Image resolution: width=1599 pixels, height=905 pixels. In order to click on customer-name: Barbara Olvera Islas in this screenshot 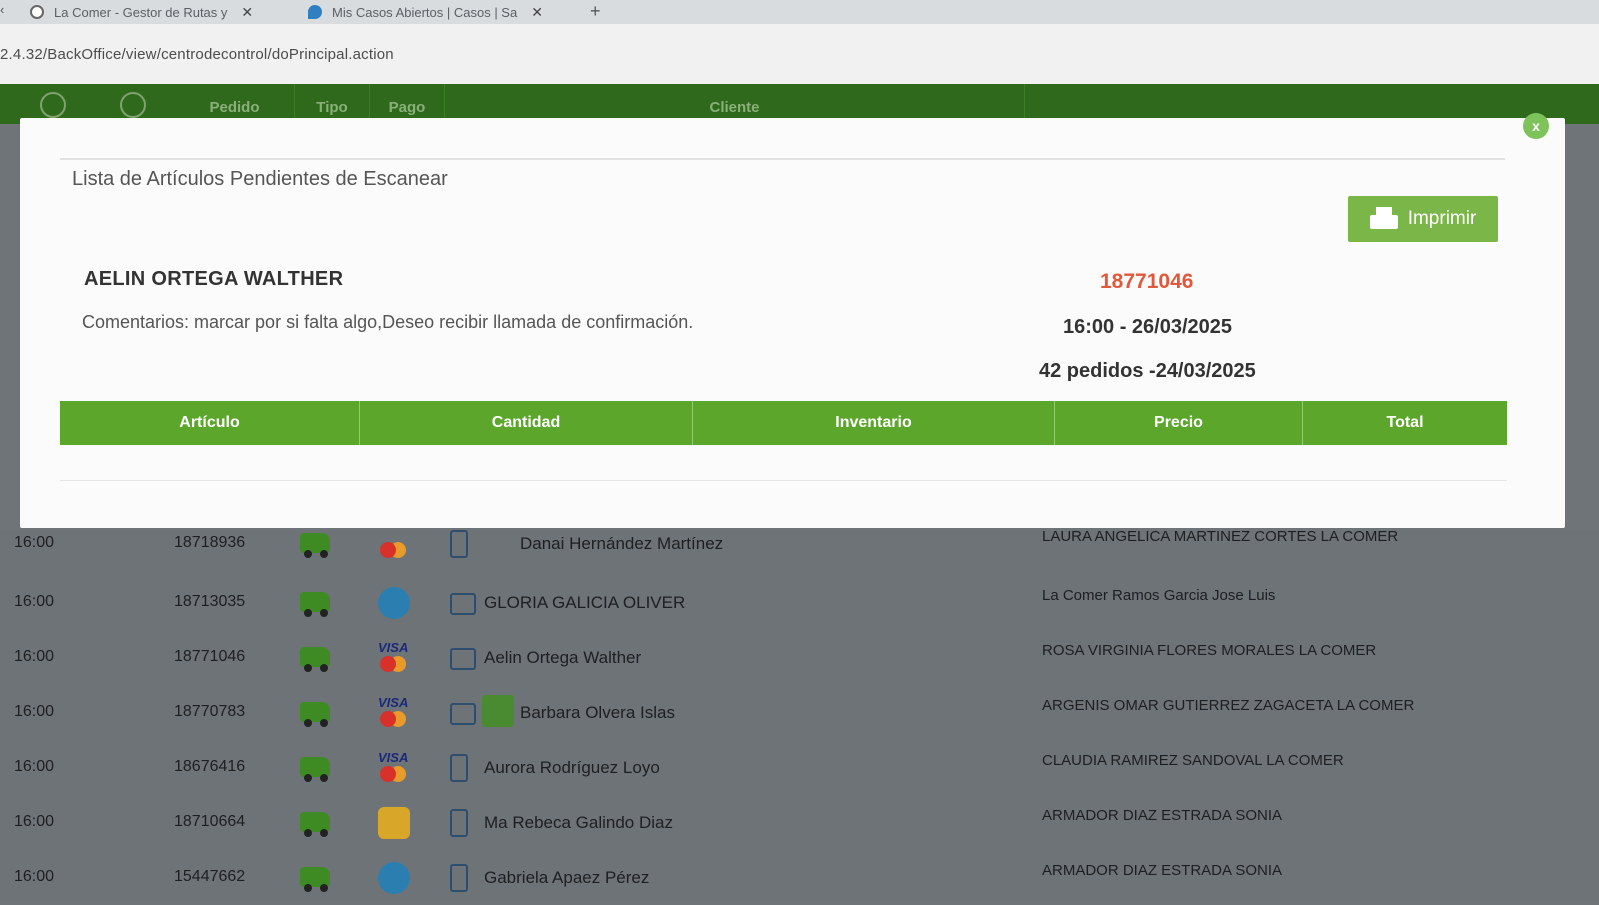, I will do `click(597, 713)`.